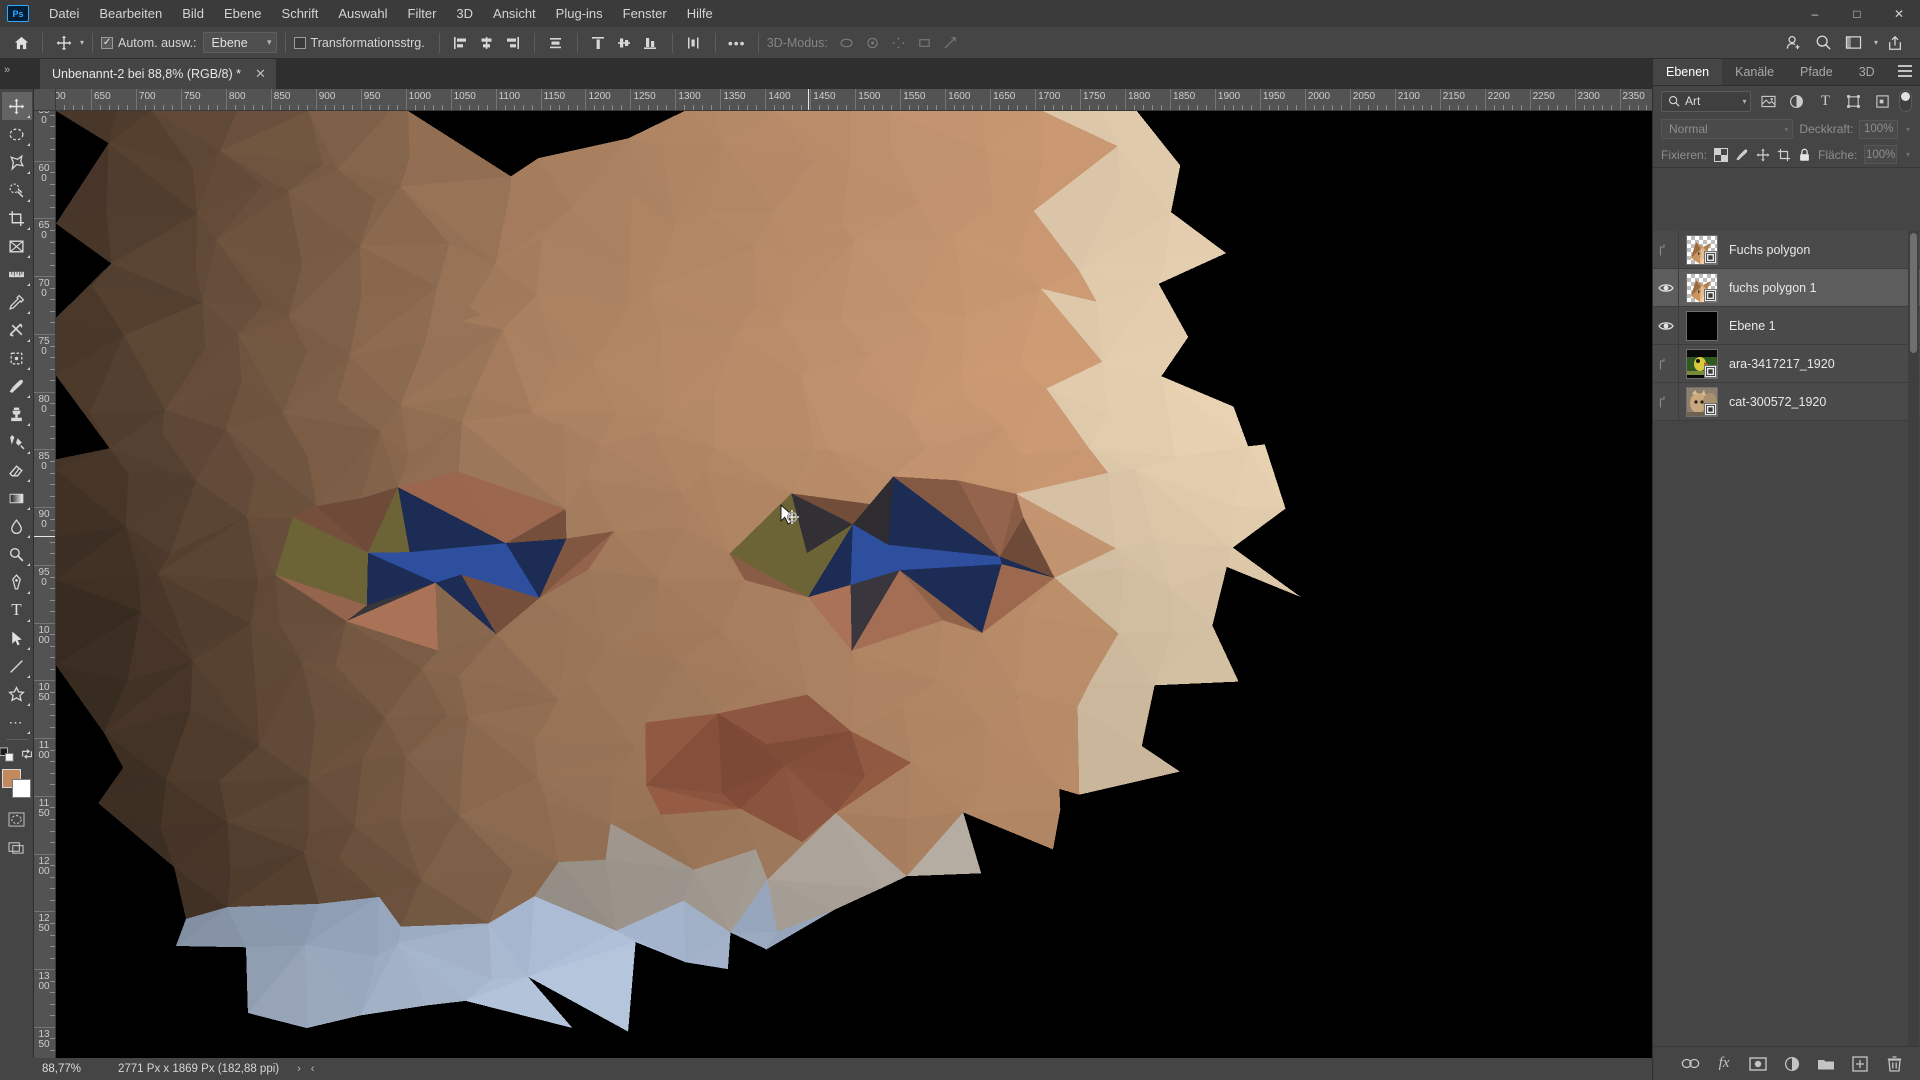  Describe the element at coordinates (193, 13) in the screenshot. I see `menu-bild: Bild` at that location.